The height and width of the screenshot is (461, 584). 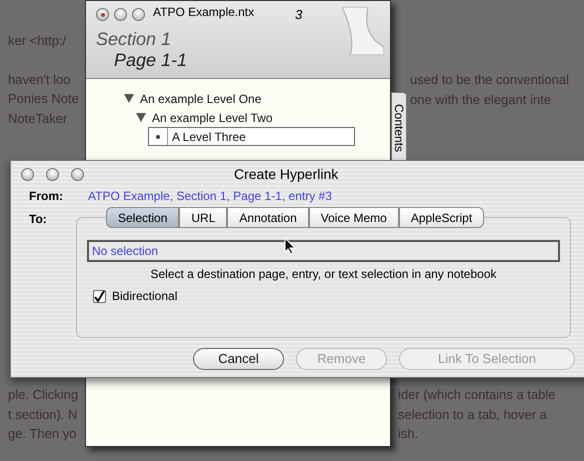 I want to click on page-title: Page 1-1, so click(x=151, y=59).